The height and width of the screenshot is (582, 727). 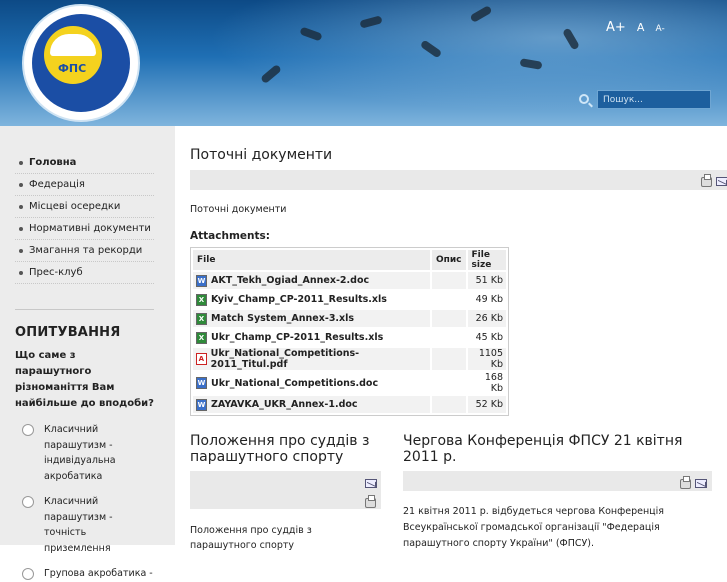 I want to click on file-link: W AKT_Tekh_Ogiad_Annex-2.doc, so click(x=311, y=280).